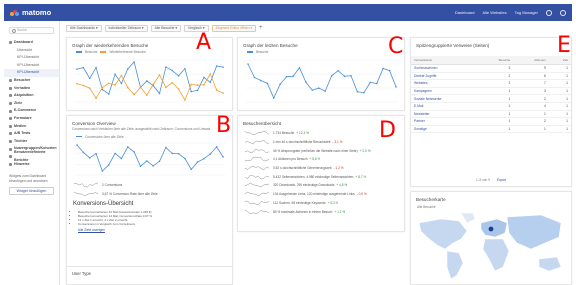 The width and height of the screenshot is (576, 285). What do you see at coordinates (494, 12) in the screenshot?
I see `nav-all-websites: Alle Websites` at bounding box center [494, 12].